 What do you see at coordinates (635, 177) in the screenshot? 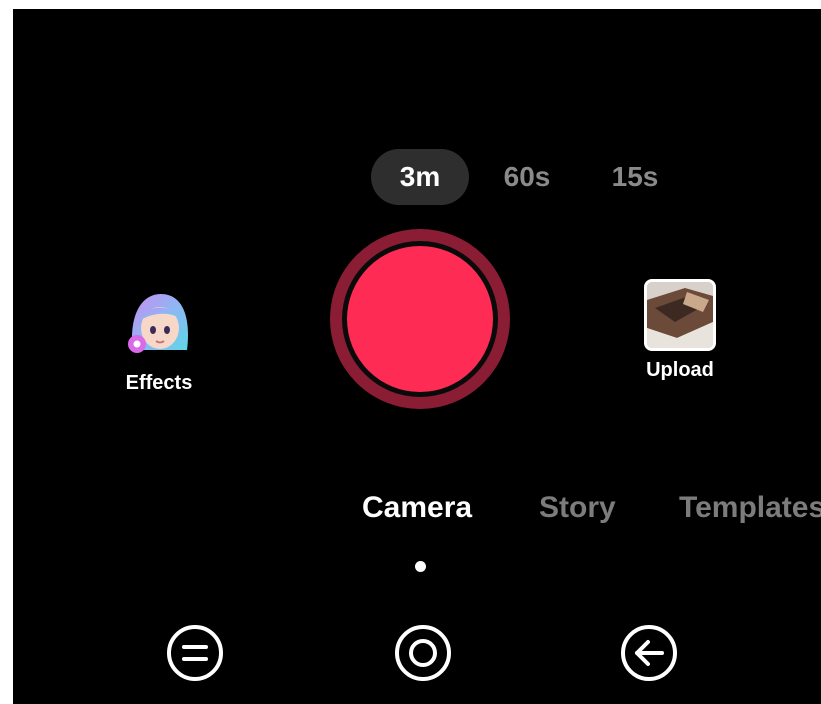
I see `duration-option-15s: 15s` at bounding box center [635, 177].